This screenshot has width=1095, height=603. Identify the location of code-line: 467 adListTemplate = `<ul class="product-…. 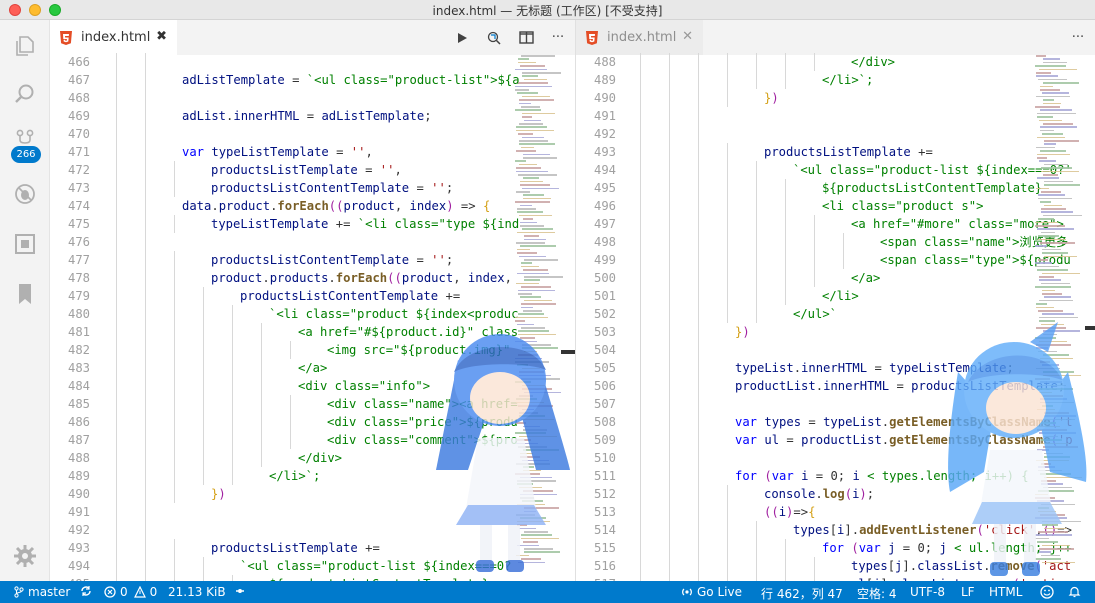
(312, 80).